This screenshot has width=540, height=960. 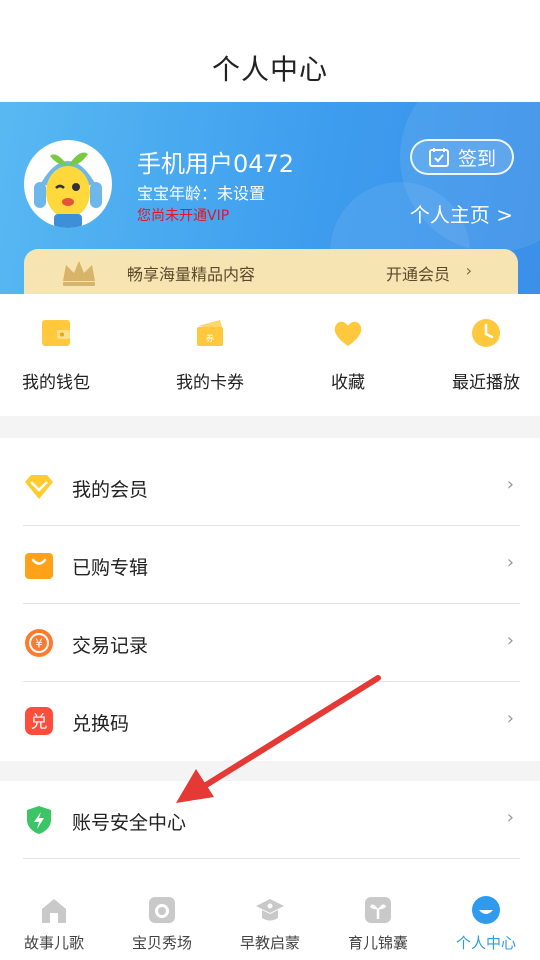 I want to click on homepage-link: 个人主页 >, so click(x=461, y=213).